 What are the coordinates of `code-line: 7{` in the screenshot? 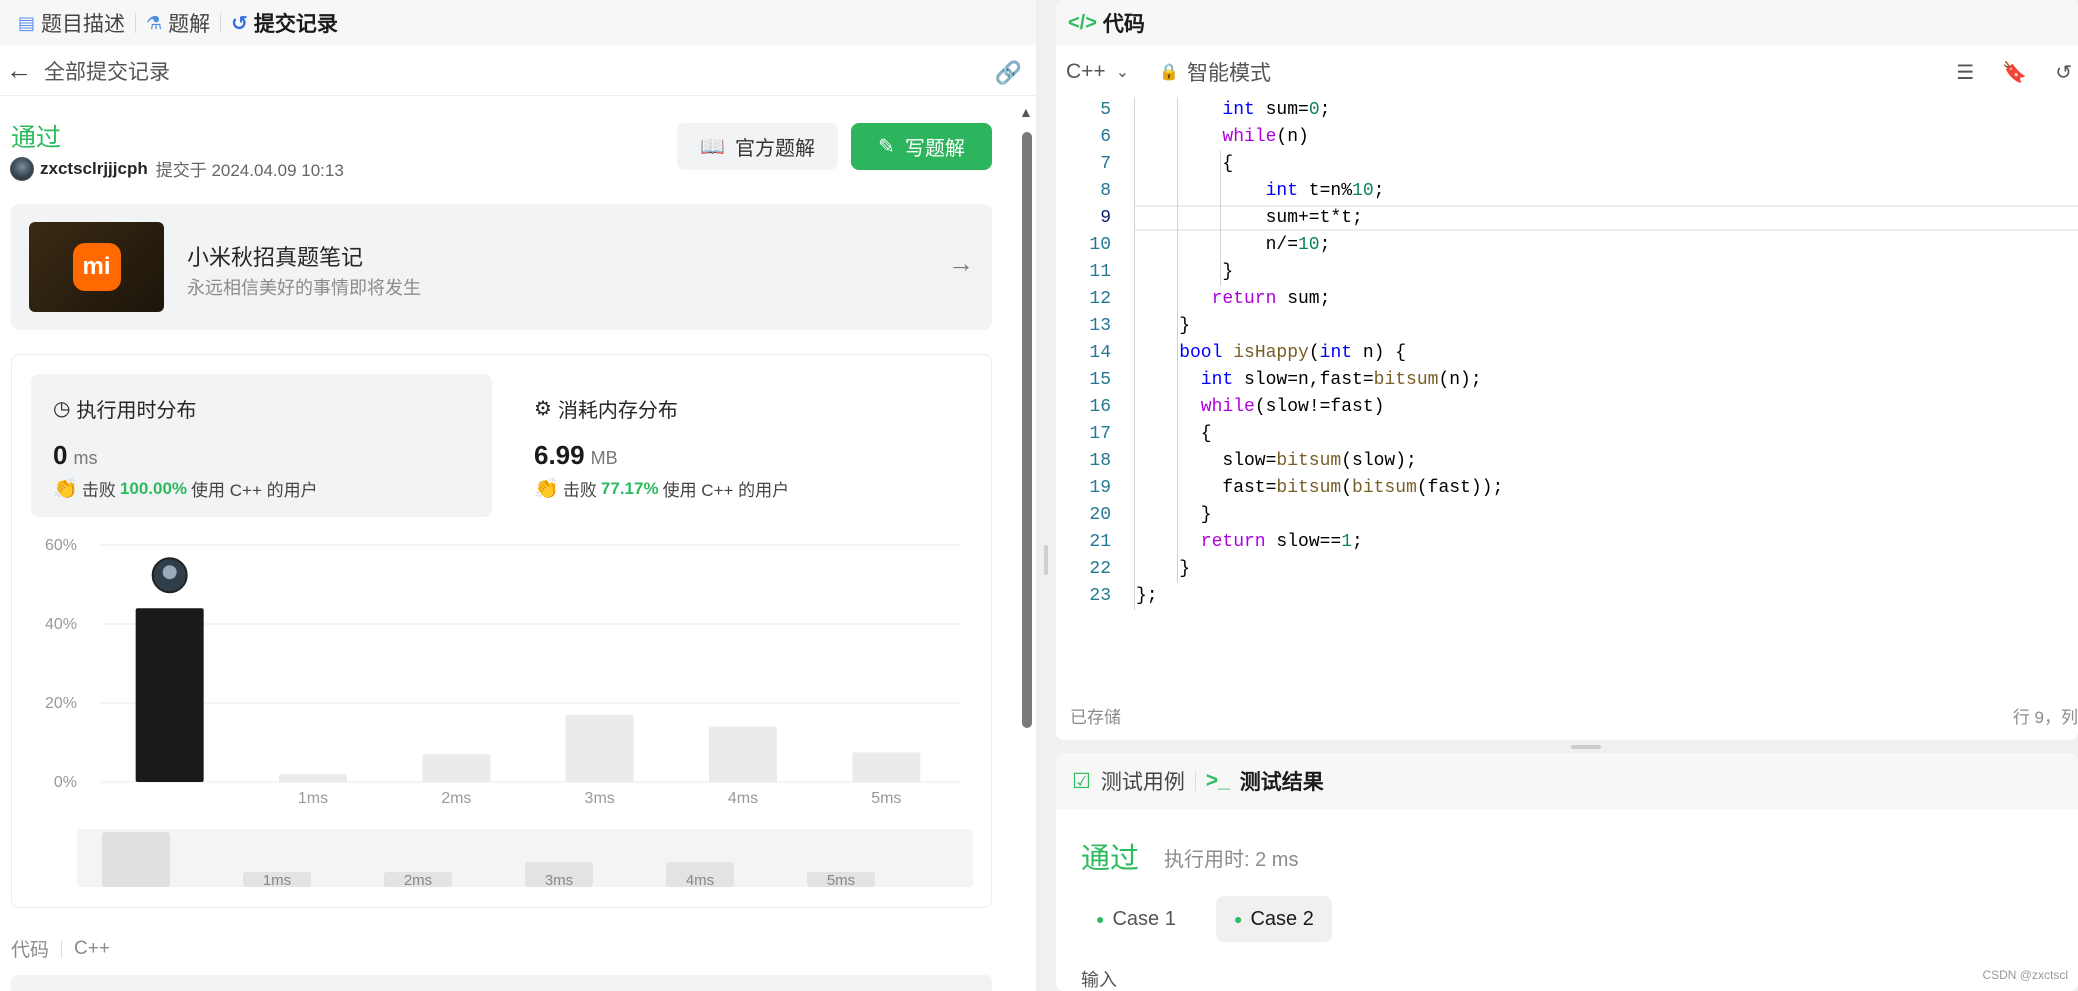 It's located at (1567, 164).